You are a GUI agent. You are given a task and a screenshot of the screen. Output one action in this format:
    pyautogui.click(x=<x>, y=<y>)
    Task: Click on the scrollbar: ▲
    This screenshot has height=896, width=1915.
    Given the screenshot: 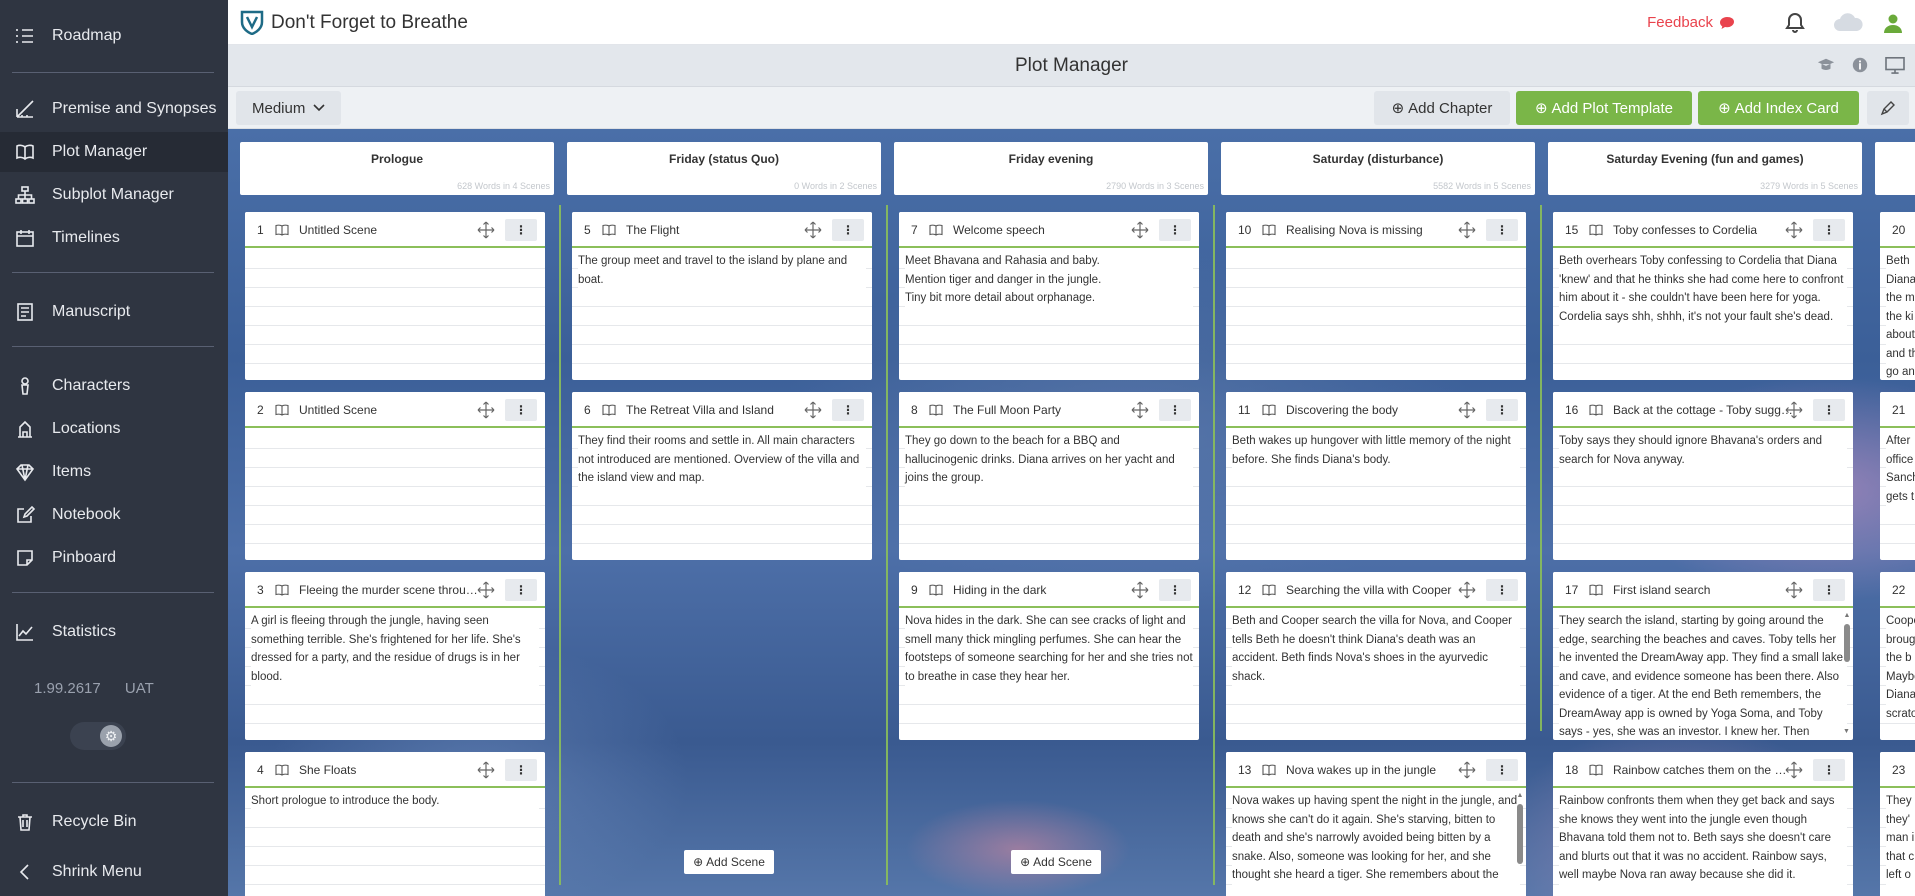 What is the action you would take?
    pyautogui.click(x=1520, y=844)
    